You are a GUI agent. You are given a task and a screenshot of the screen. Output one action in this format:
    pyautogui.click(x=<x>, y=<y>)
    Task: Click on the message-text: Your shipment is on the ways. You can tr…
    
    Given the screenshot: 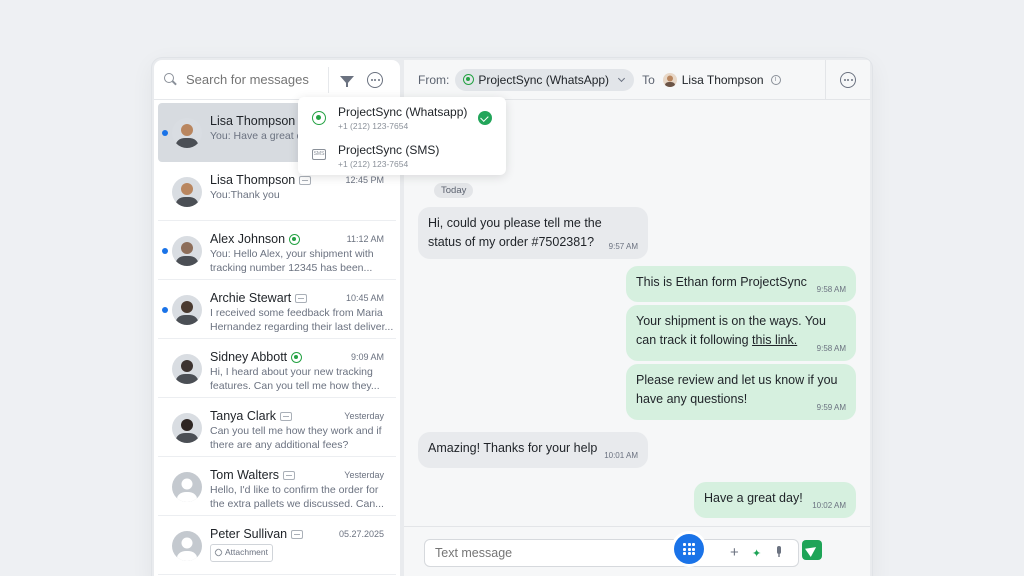 What is the action you would take?
    pyautogui.click(x=731, y=330)
    